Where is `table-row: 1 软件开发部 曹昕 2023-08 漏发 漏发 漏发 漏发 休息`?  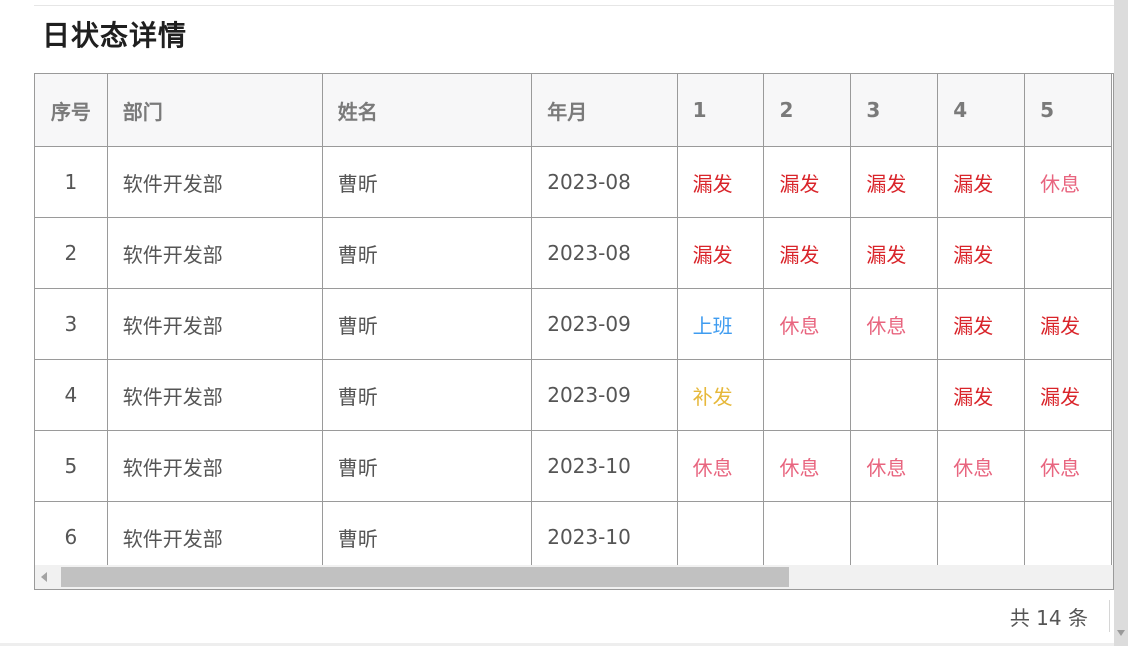
table-row: 1 软件开发部 曹昕 2023-08 漏发 漏发 漏发 漏发 休息 is located at coordinates (573, 182).